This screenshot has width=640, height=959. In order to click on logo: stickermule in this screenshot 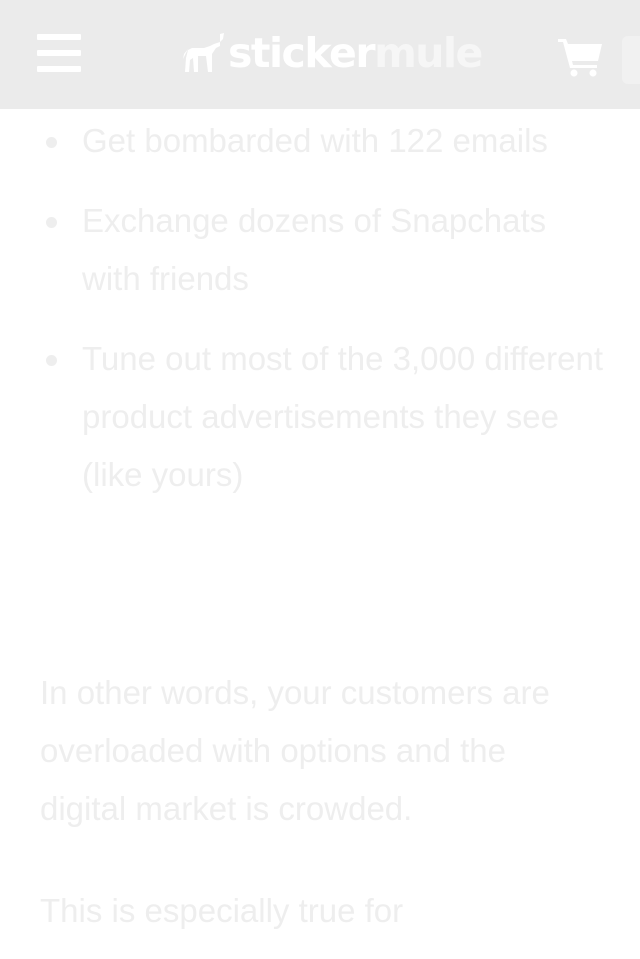, I will do `click(331, 53)`.